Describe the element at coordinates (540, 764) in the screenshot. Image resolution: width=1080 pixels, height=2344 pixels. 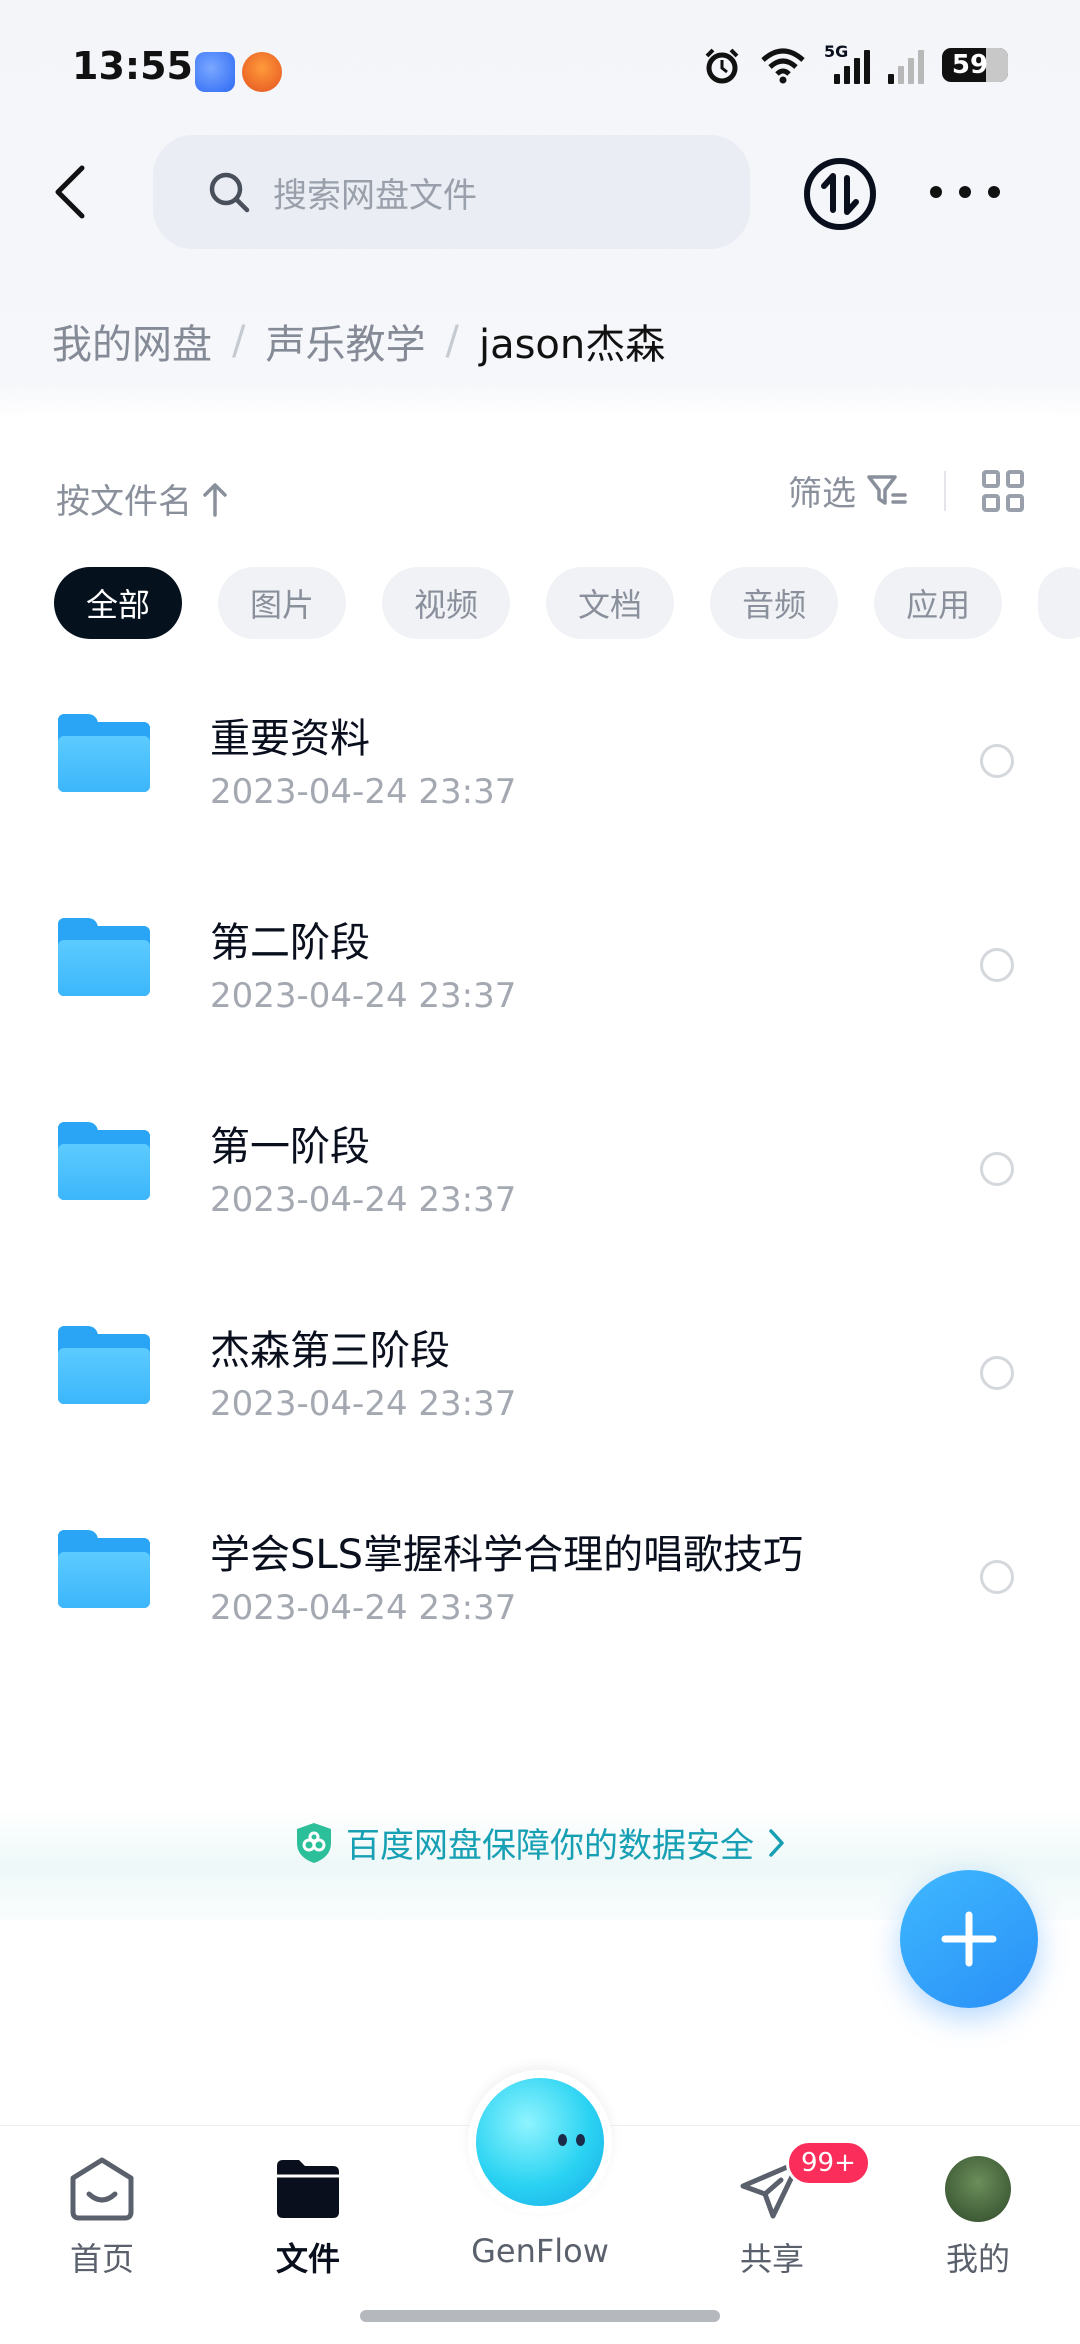
I see `list-item: 重要资料 2023-04-24 23:37` at that location.